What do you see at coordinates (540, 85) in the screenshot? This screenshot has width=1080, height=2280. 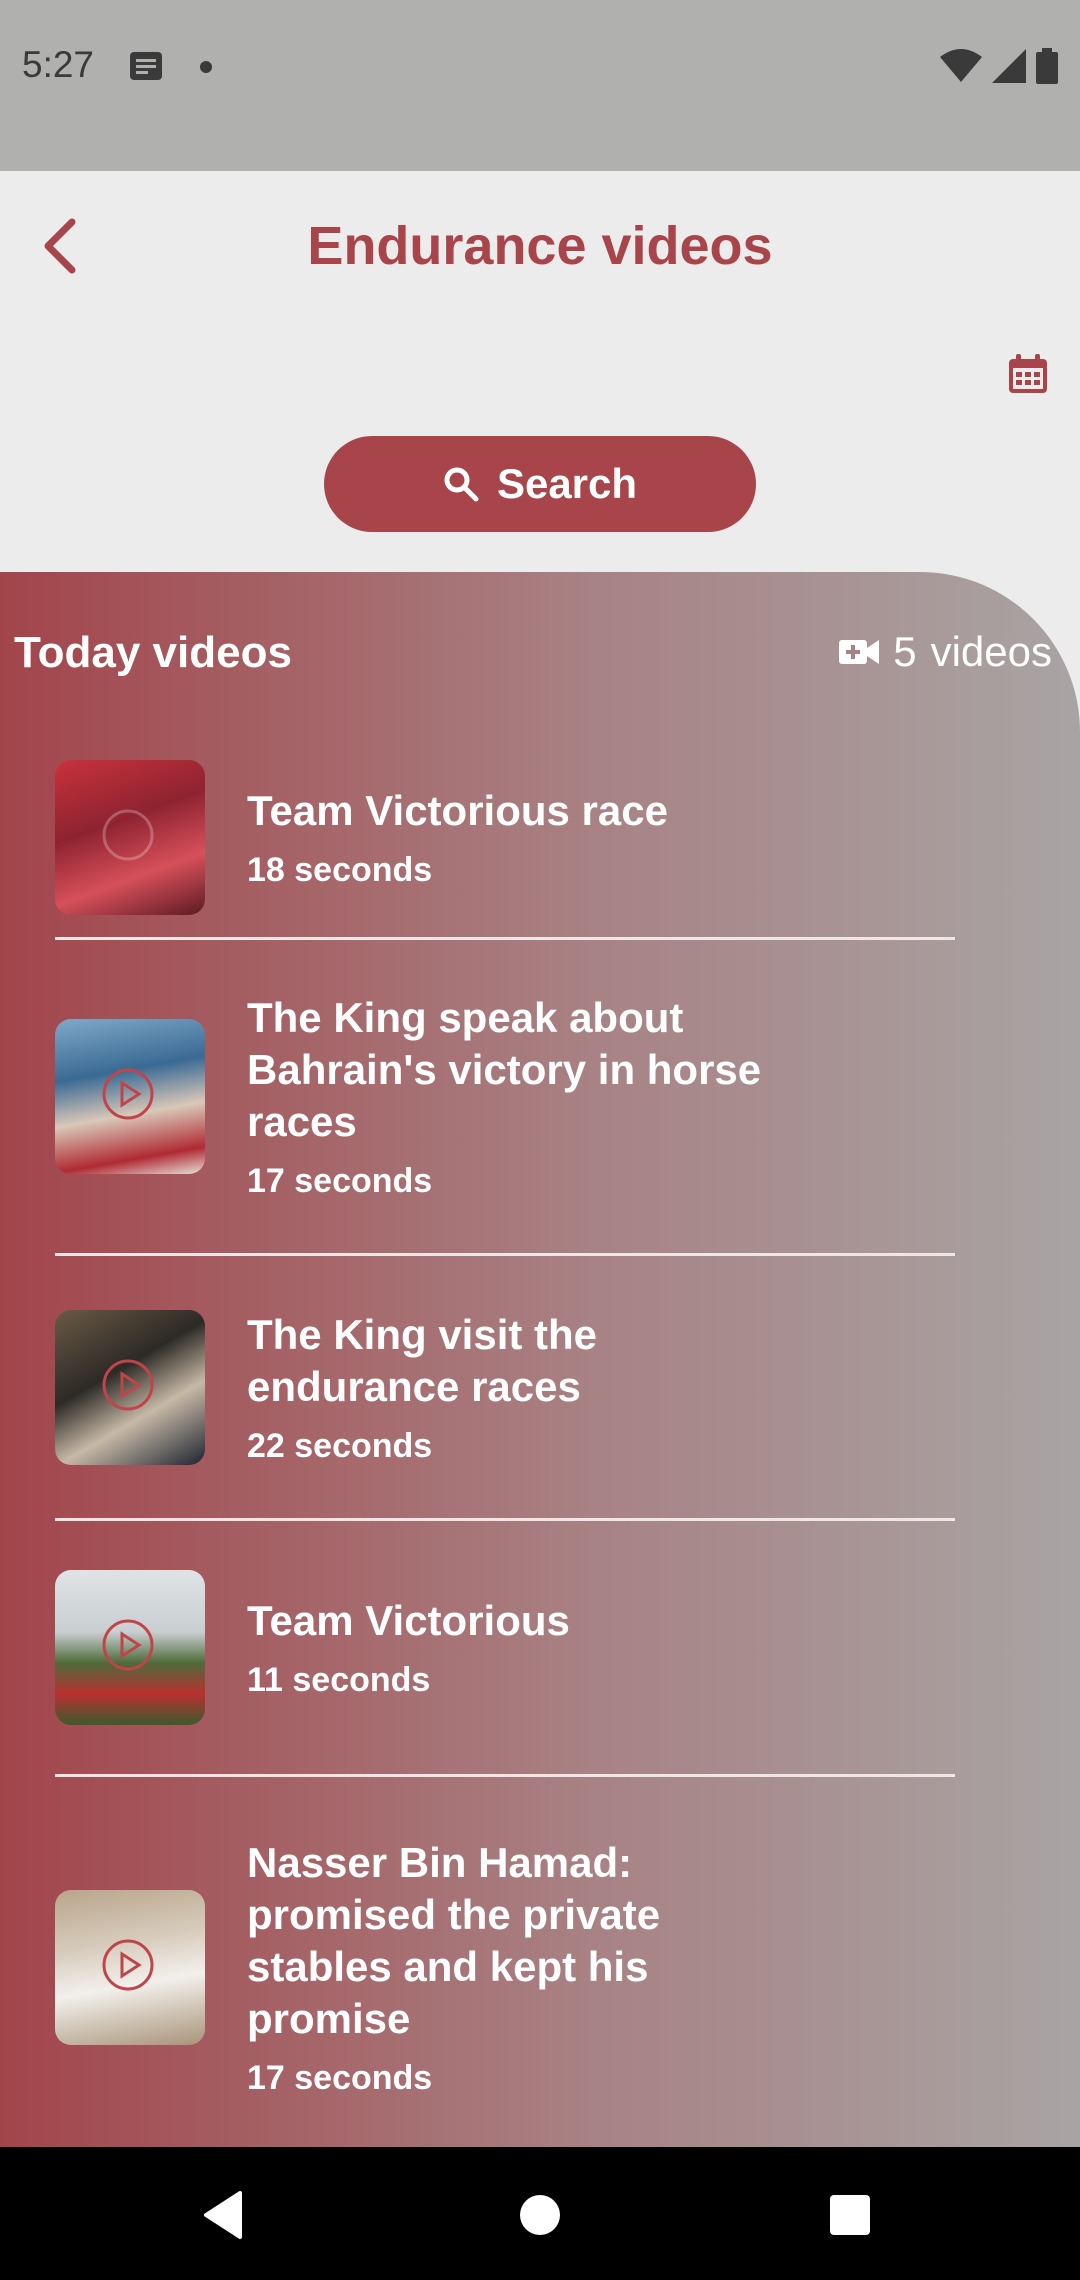 I see `status-bar: 5:27` at bounding box center [540, 85].